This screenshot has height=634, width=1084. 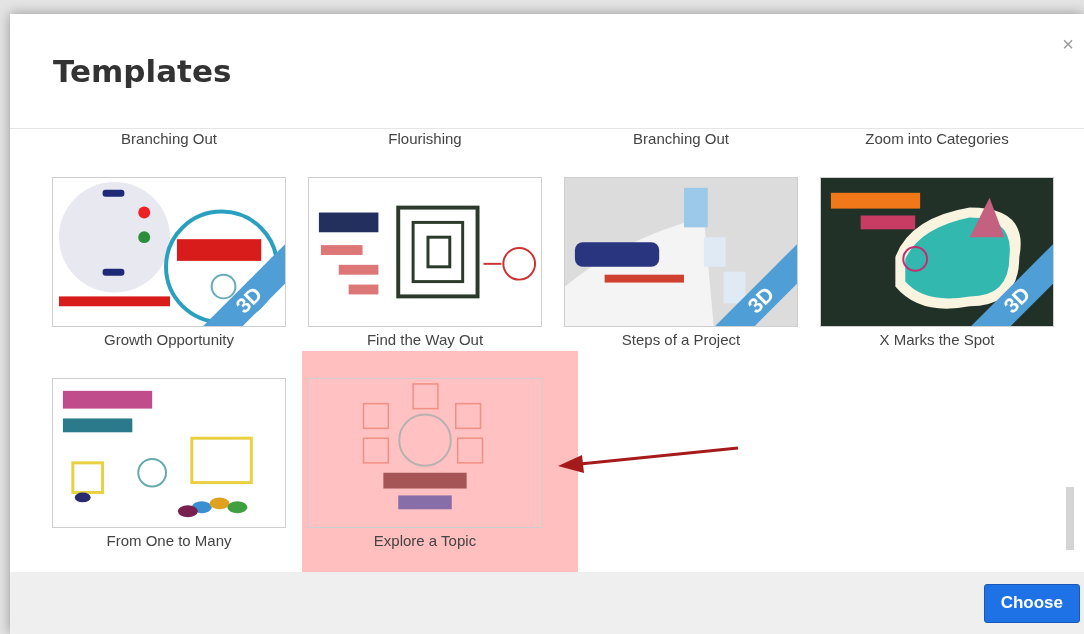 I want to click on template-name: Explore a Topic, so click(x=425, y=541).